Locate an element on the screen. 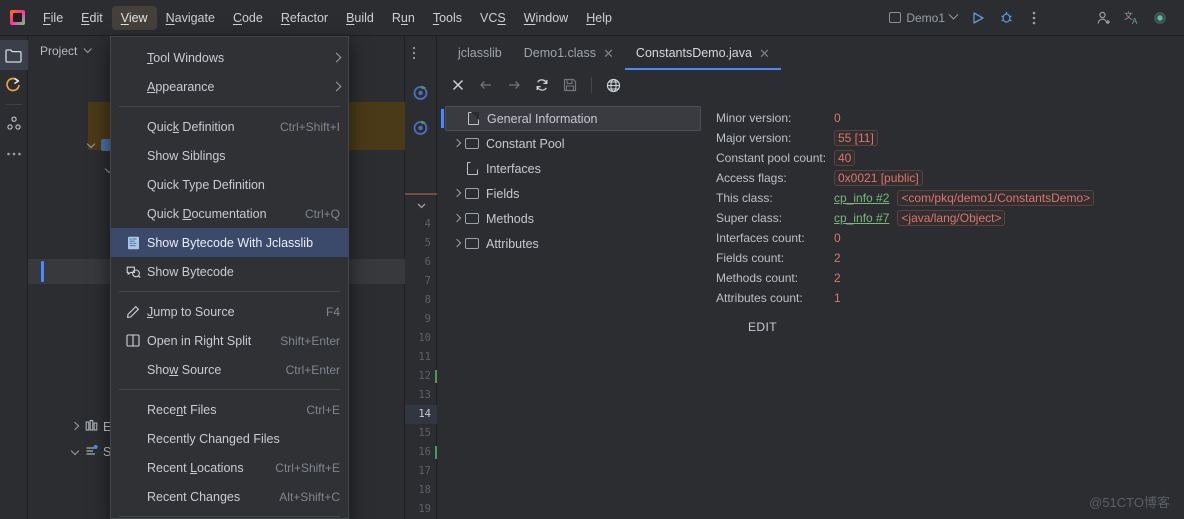  split-icon is located at coordinates (133, 340).